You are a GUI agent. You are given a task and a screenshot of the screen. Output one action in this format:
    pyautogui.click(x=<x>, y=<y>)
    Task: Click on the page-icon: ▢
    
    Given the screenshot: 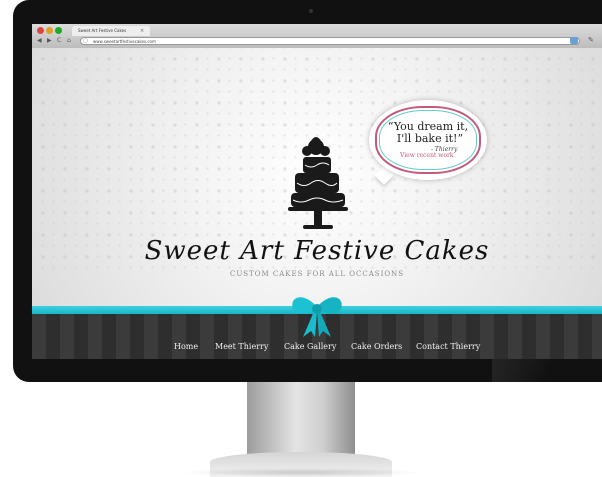 What is the action you would take?
    pyautogui.click(x=85, y=41)
    